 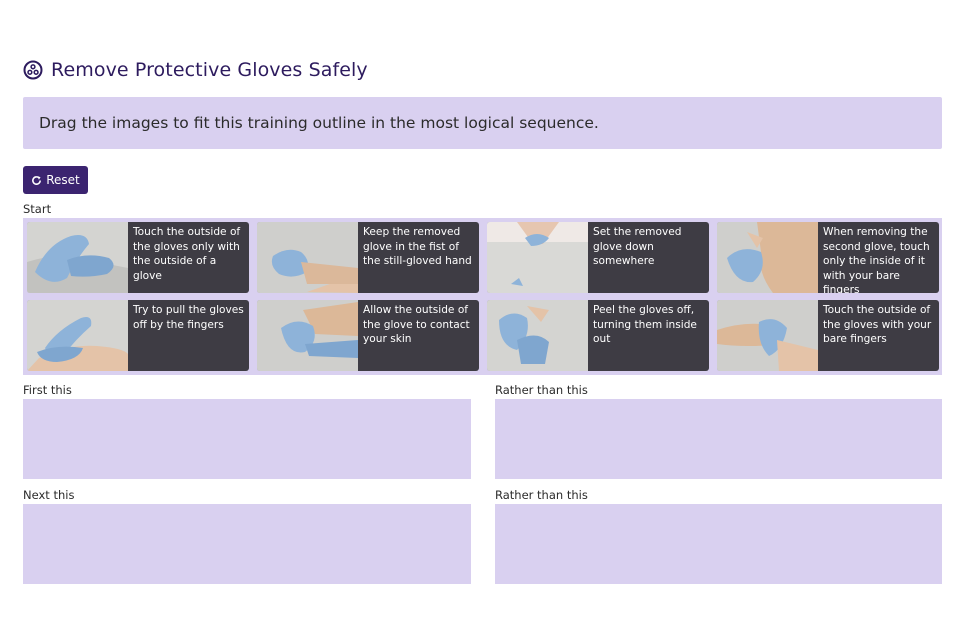 What do you see at coordinates (33, 70) in the screenshot?
I see `activity-icon` at bounding box center [33, 70].